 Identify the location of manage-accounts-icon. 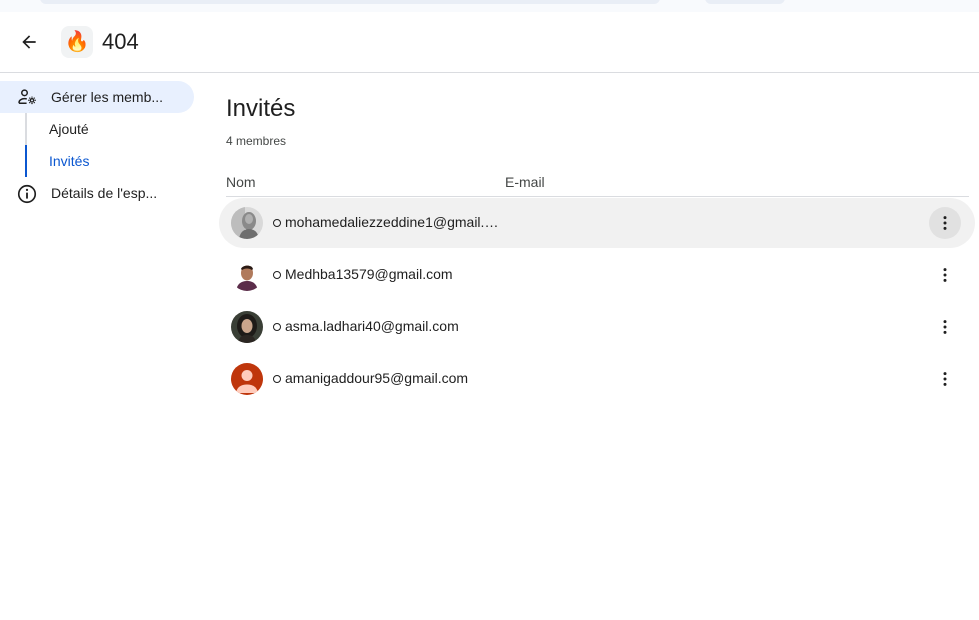
(27, 99).